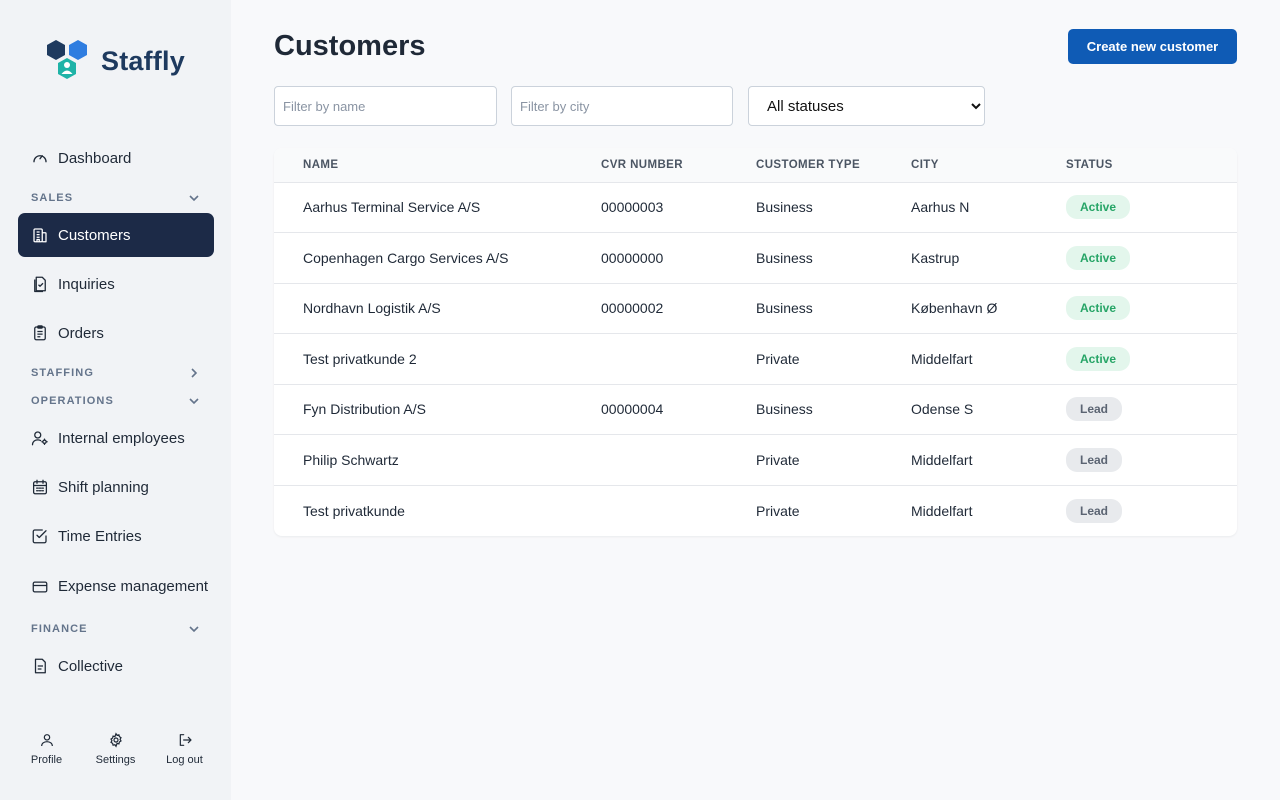 The height and width of the screenshot is (800, 1280). Describe the element at coordinates (39, 438) in the screenshot. I see `user-gear-icon` at that location.